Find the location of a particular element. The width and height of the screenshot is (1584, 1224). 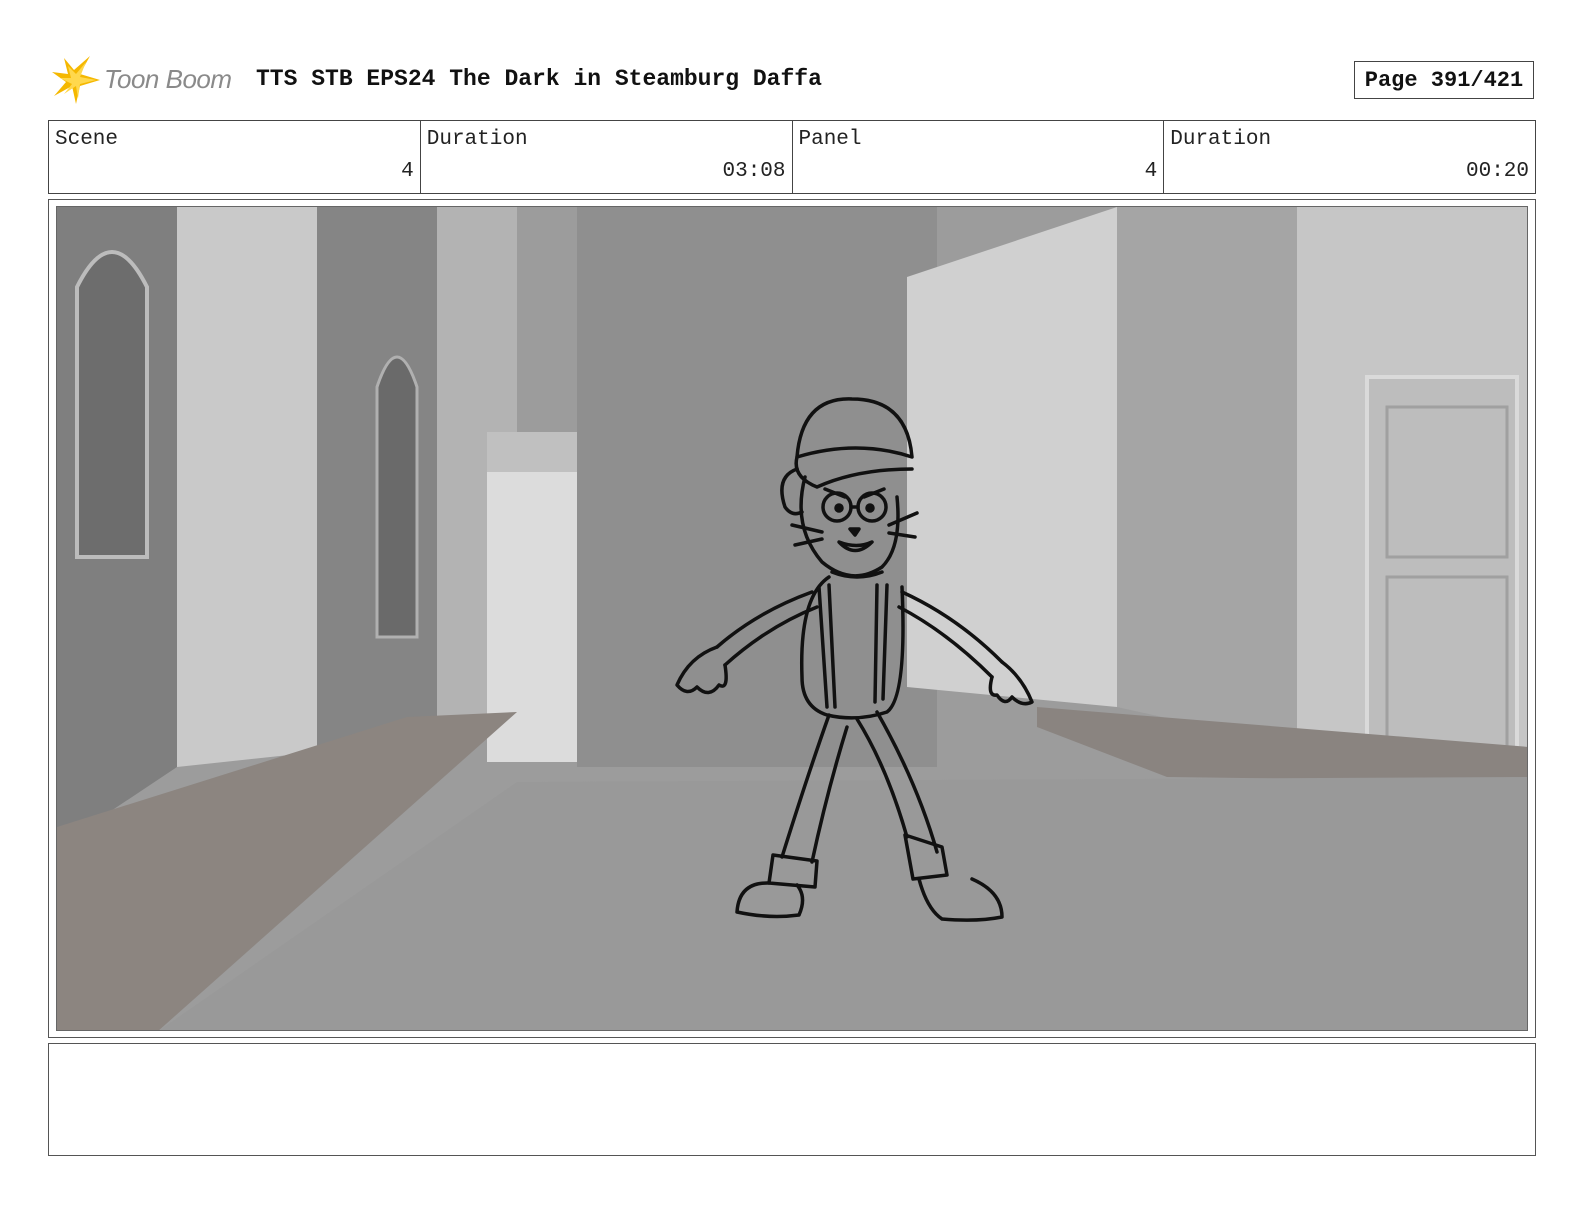

panel-label: Panel is located at coordinates (830, 139).